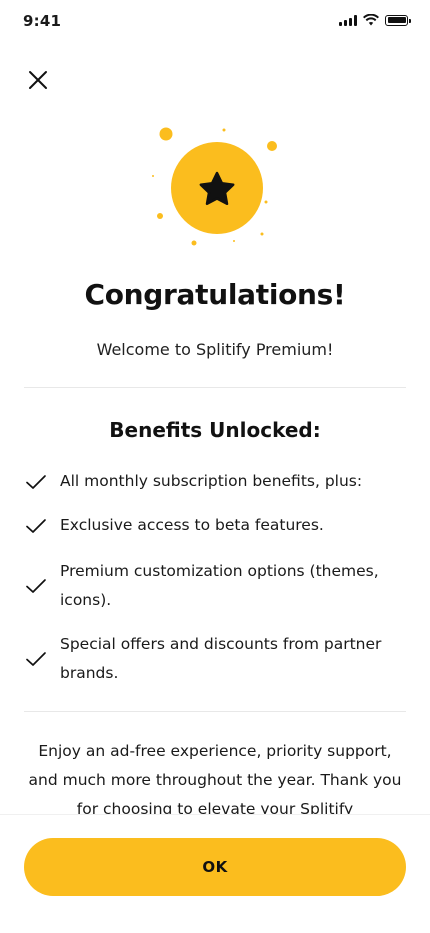 This screenshot has height=933, width=430. Describe the element at coordinates (398, 20) in the screenshot. I see `battery-icon` at that location.